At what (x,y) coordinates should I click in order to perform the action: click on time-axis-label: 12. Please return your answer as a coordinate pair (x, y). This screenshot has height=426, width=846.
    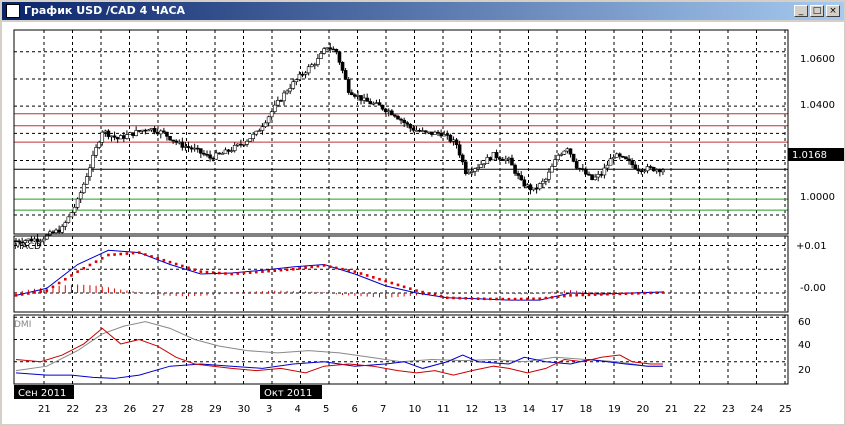
    Looking at the image, I should click on (472, 409).